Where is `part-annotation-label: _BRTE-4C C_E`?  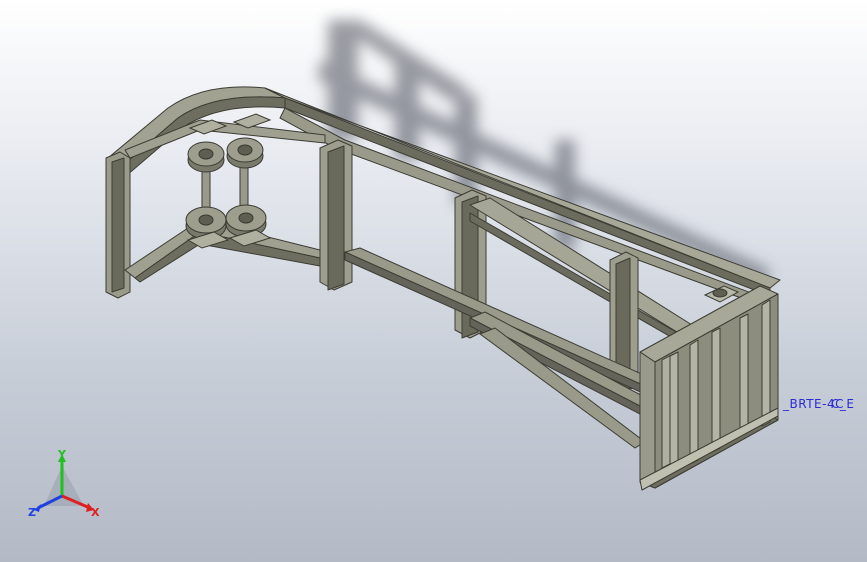
part-annotation-label: _BRTE-4C C_E is located at coordinates (818, 404).